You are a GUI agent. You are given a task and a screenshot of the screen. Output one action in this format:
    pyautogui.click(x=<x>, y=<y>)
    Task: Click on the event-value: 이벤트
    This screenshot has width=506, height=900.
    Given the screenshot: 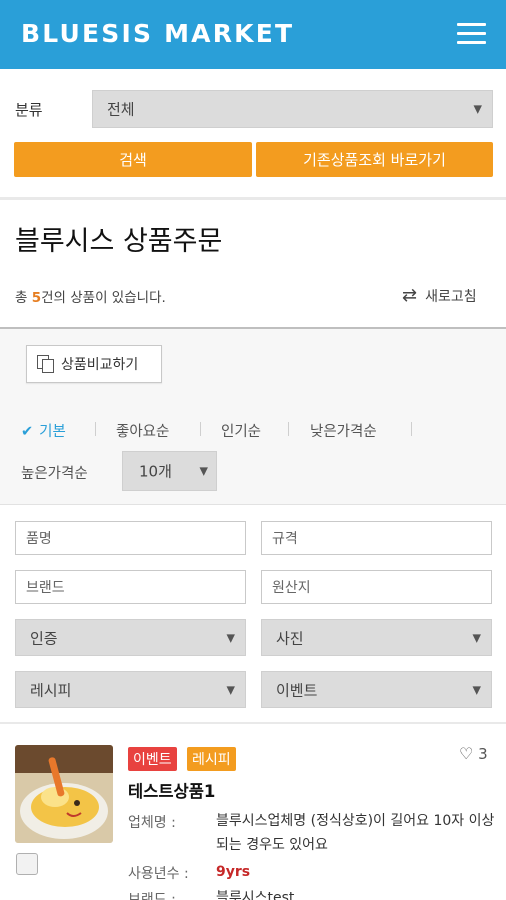 What is the action you would take?
    pyautogui.click(x=297, y=690)
    